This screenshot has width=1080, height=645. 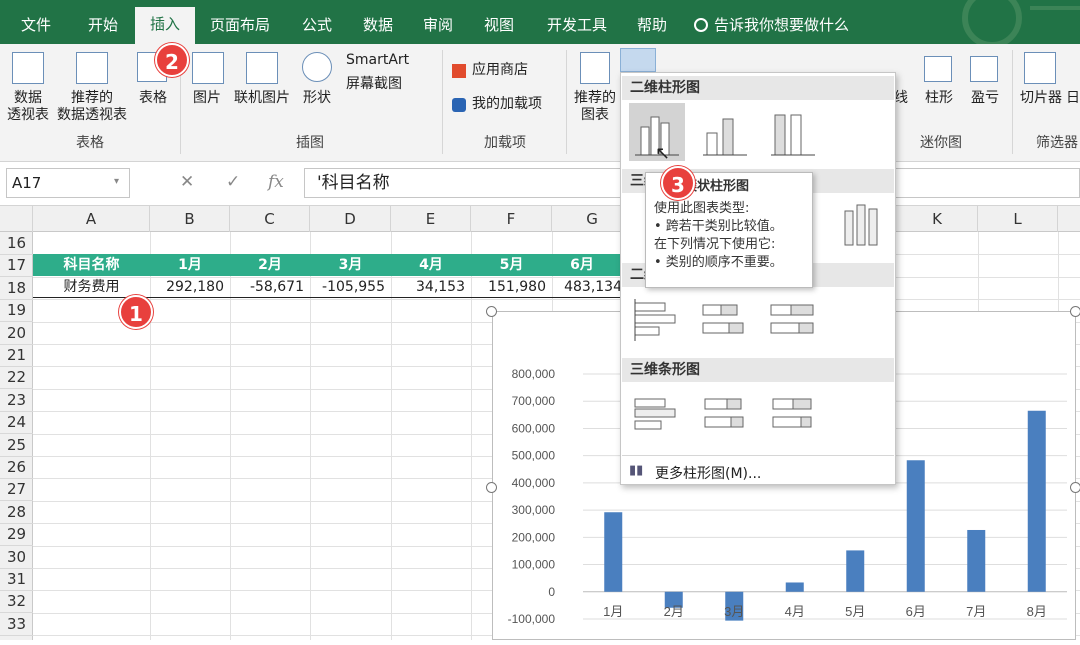 What do you see at coordinates (793, 132) in the screenshot?
I see `percent-stacked-column-option` at bounding box center [793, 132].